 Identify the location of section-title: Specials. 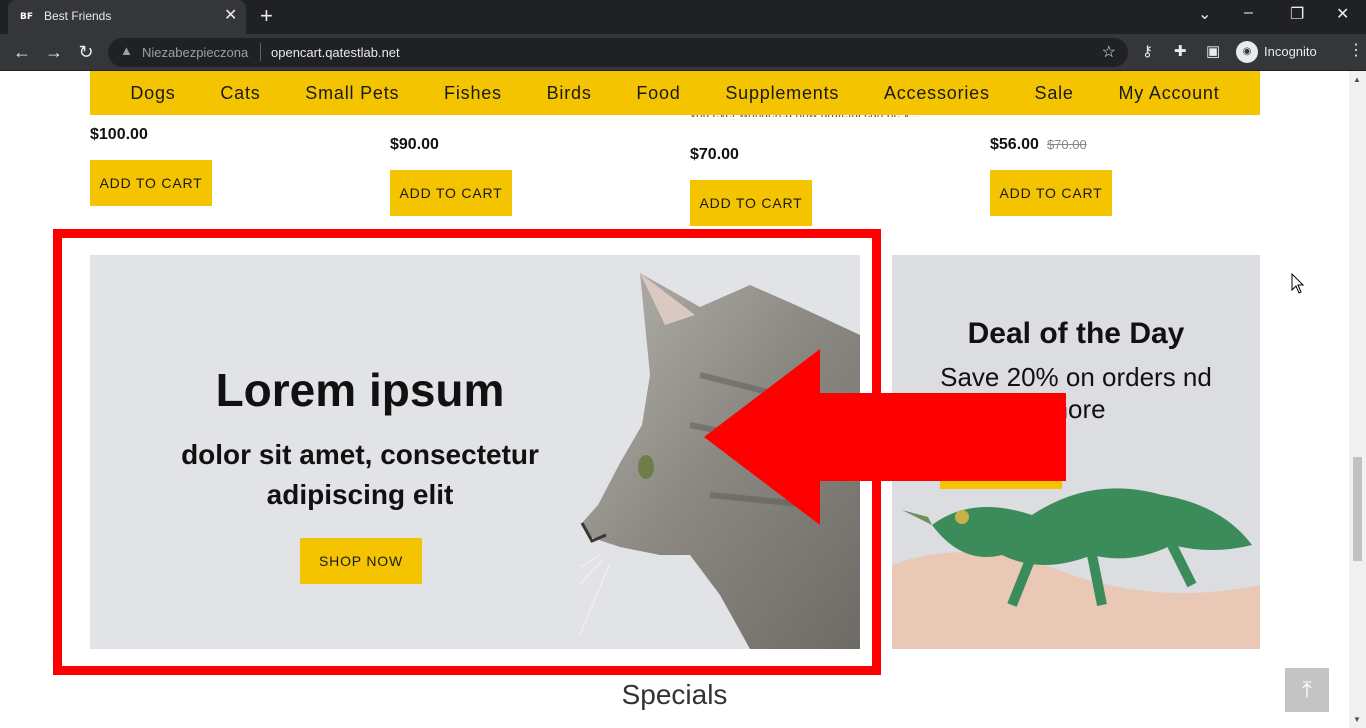
(674, 694).